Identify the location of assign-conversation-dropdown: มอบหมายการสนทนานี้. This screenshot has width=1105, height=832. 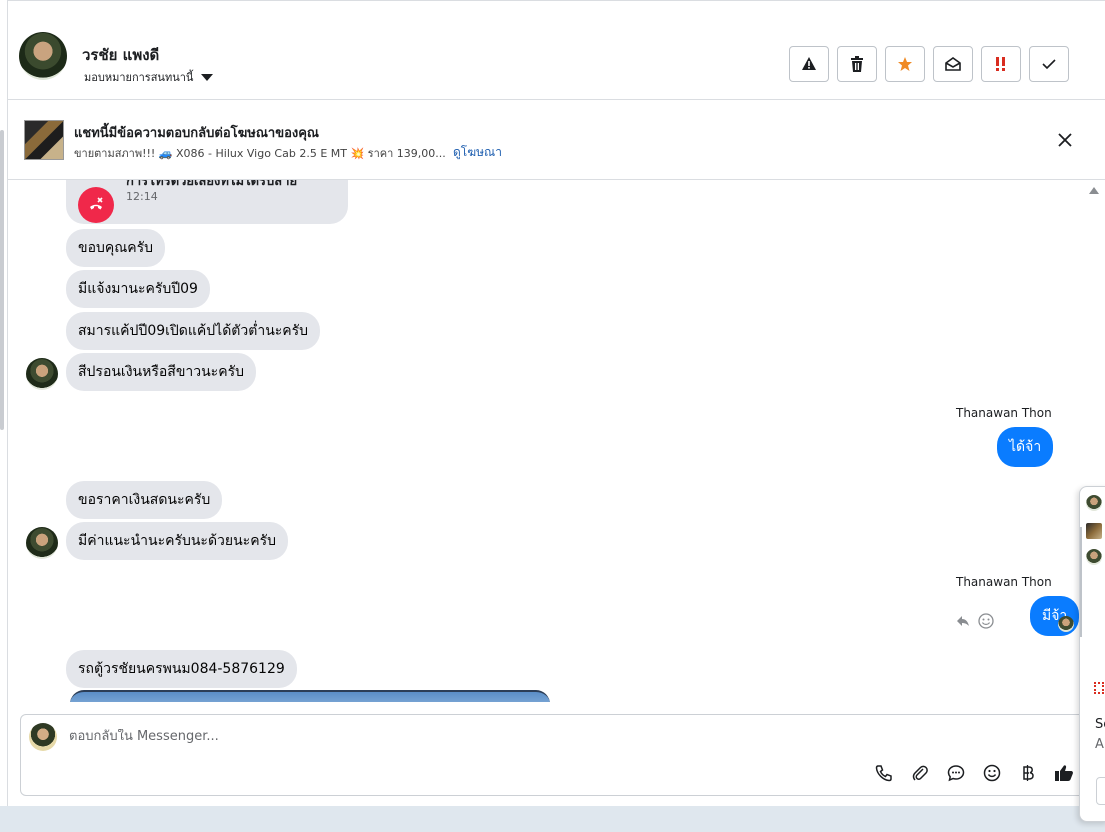
(149, 77).